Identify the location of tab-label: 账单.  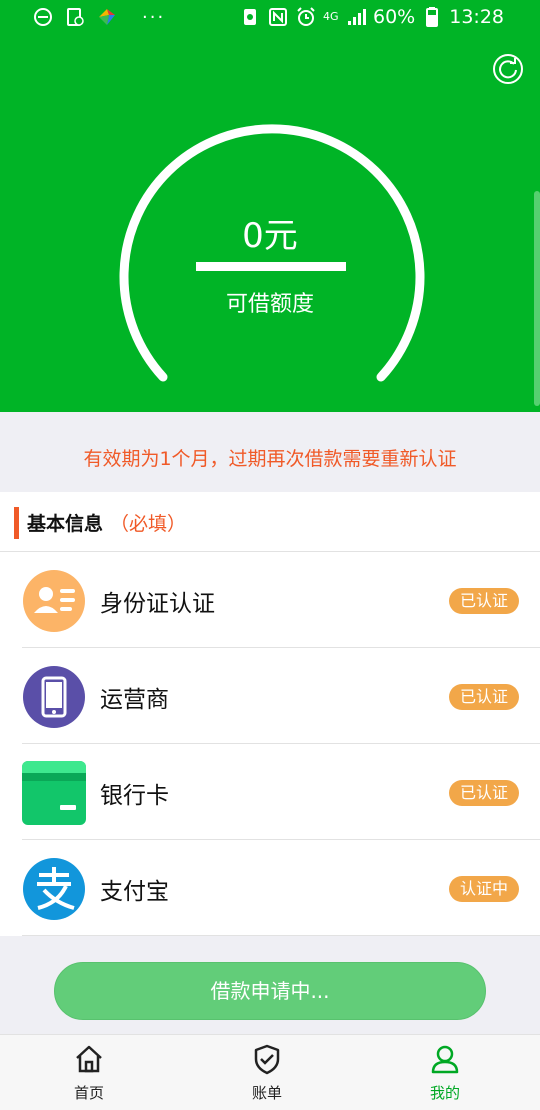
(266, 1093).